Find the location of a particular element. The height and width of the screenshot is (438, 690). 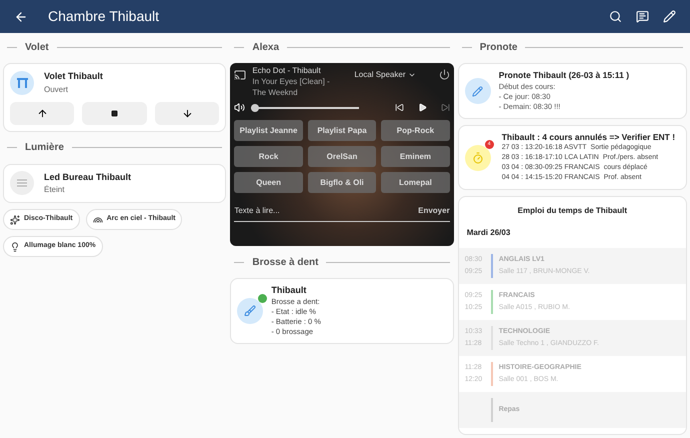

device-state: Ouvert is located at coordinates (57, 90).